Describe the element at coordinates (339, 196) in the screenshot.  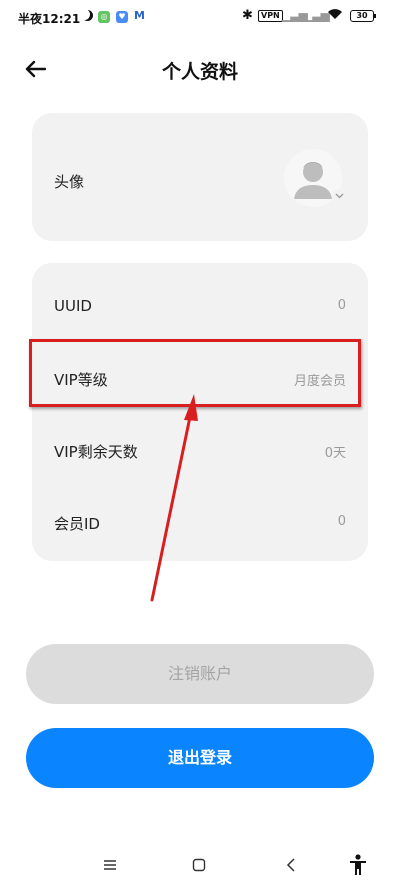
I see `chevron-down-icon` at that location.